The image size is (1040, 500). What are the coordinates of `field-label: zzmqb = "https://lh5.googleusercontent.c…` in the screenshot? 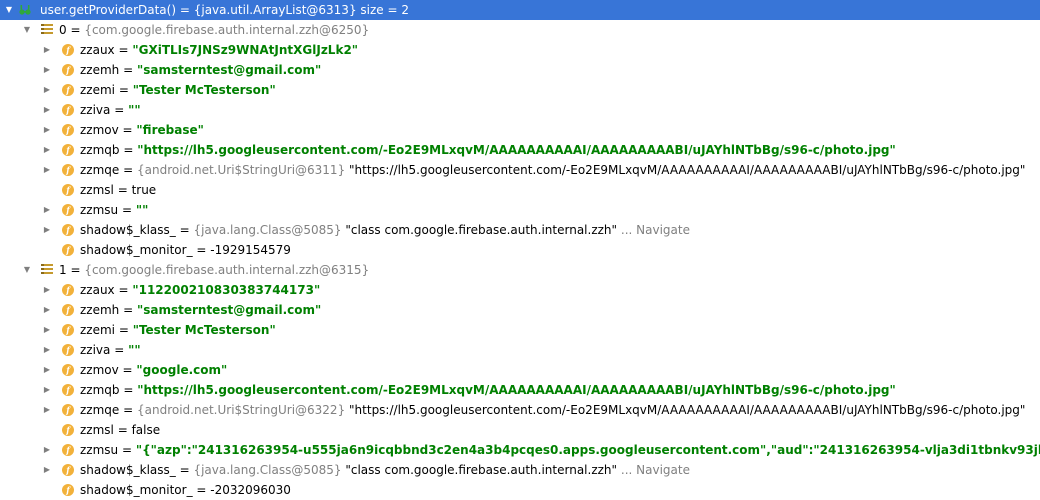 It's located at (488, 390).